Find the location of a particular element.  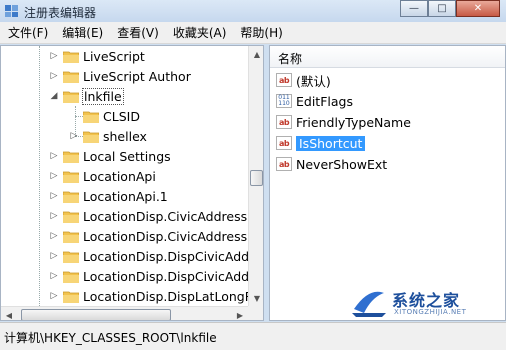

tree-vertical-scrollbar: ▲ ▼ is located at coordinates (255, 176).